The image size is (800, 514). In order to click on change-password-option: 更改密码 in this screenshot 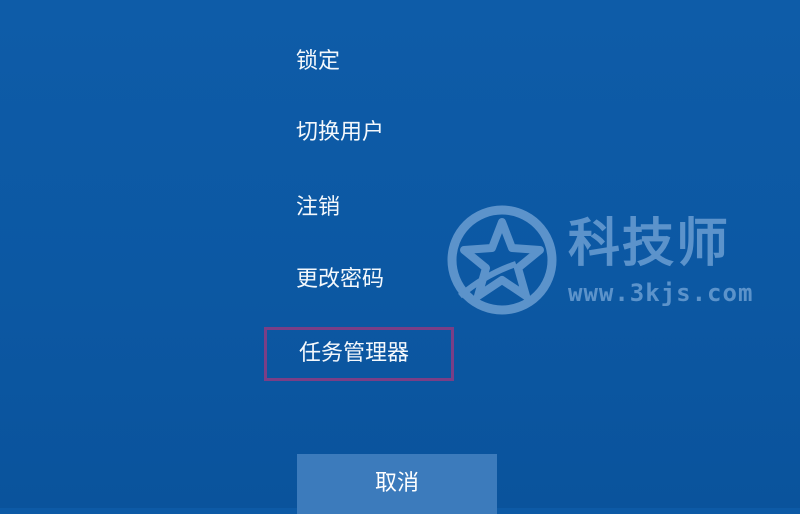, I will do `click(340, 280)`.